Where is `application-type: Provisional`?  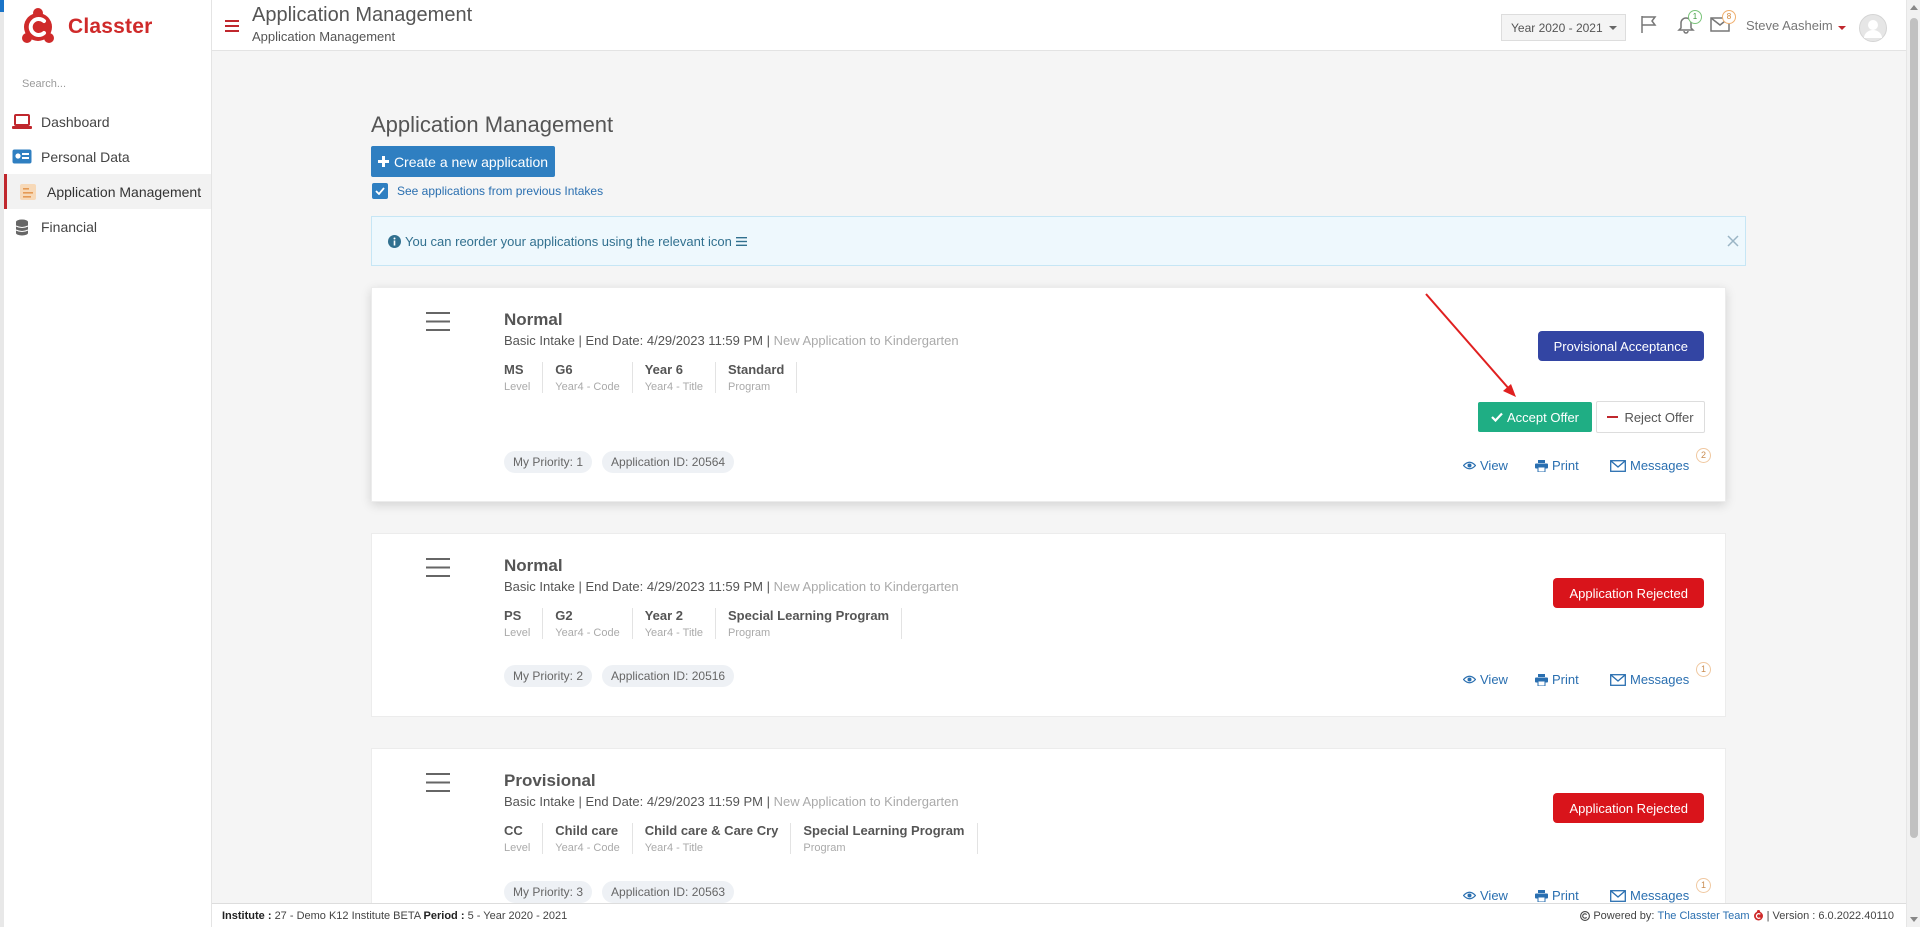
application-type: Provisional is located at coordinates (550, 780).